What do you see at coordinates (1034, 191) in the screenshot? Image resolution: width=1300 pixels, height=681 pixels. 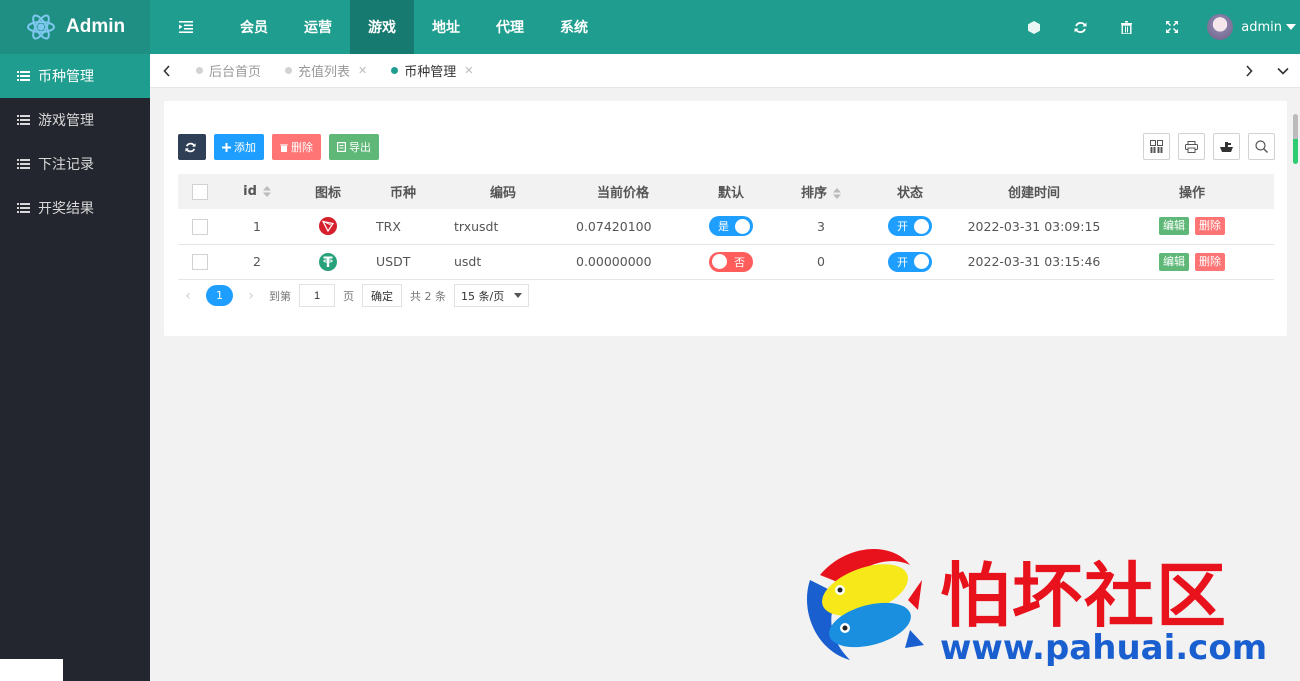 I see `header-created: 创建时间` at bounding box center [1034, 191].